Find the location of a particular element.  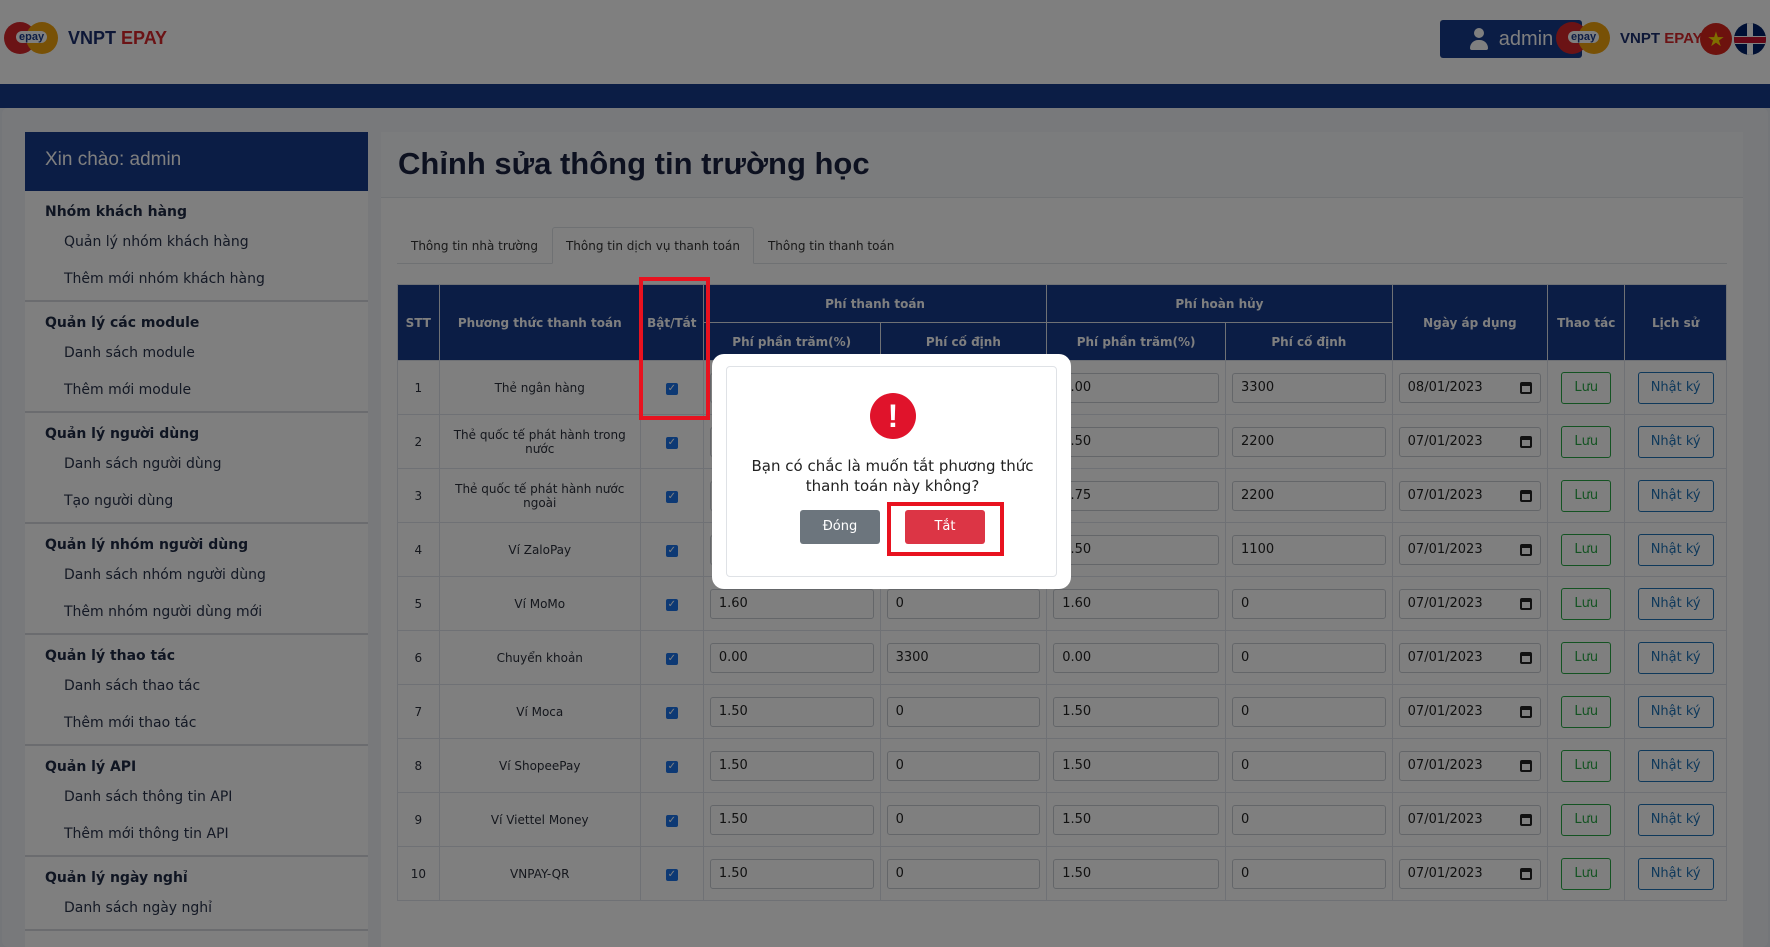

highlight-turn-off-button is located at coordinates (945, 529).